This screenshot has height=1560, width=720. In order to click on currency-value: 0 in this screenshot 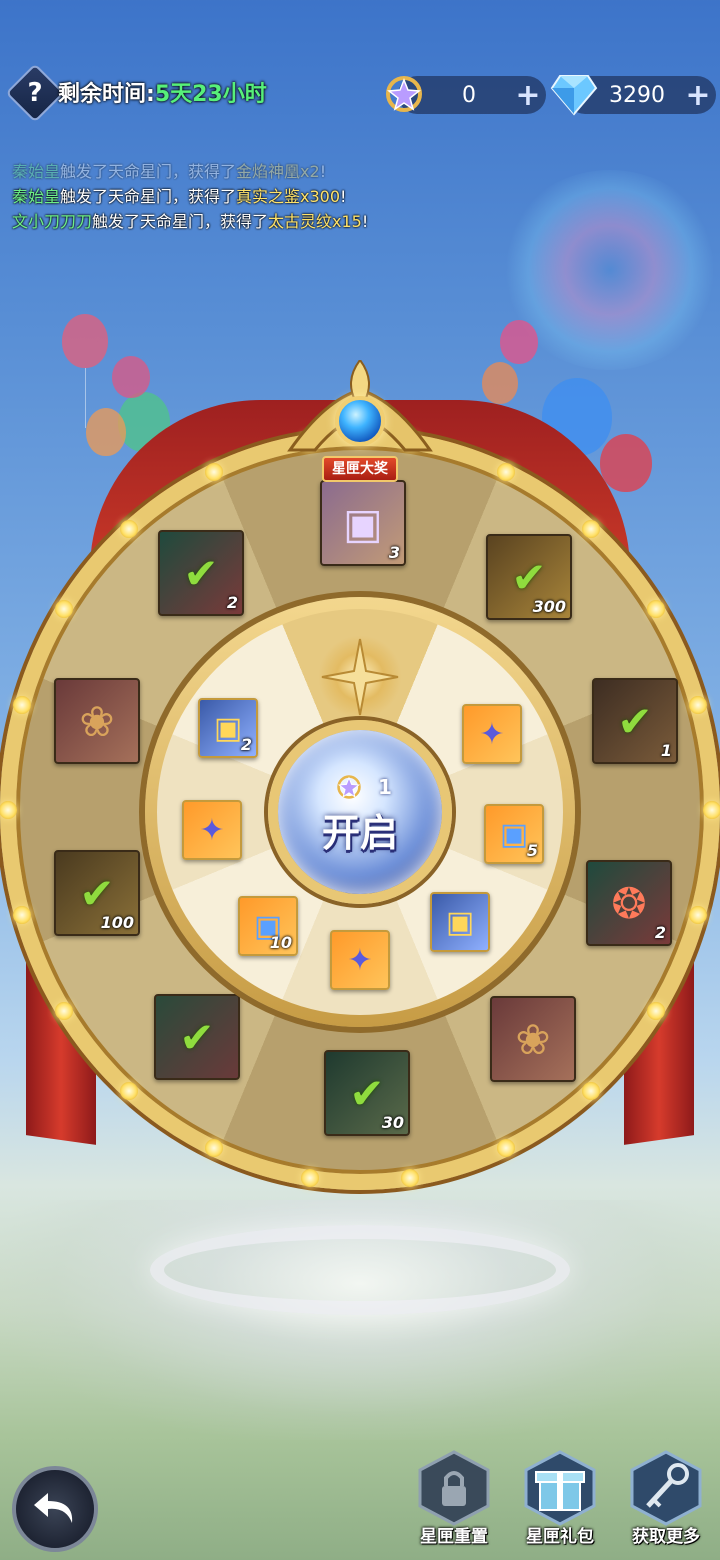, I will do `click(469, 95)`.